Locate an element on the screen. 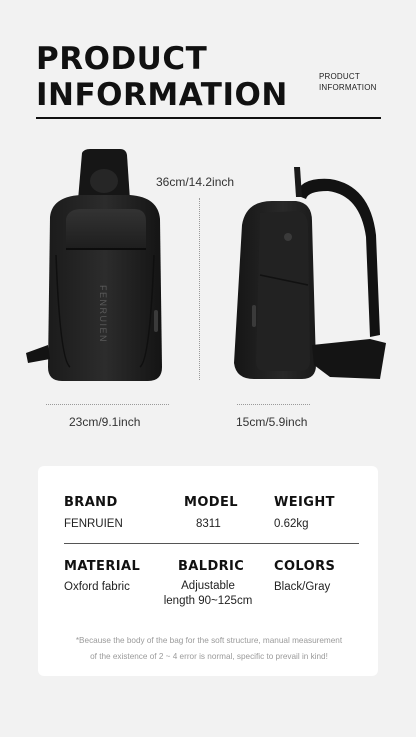 This screenshot has height=737, width=416. colors-label: COLORS is located at coordinates (305, 566).